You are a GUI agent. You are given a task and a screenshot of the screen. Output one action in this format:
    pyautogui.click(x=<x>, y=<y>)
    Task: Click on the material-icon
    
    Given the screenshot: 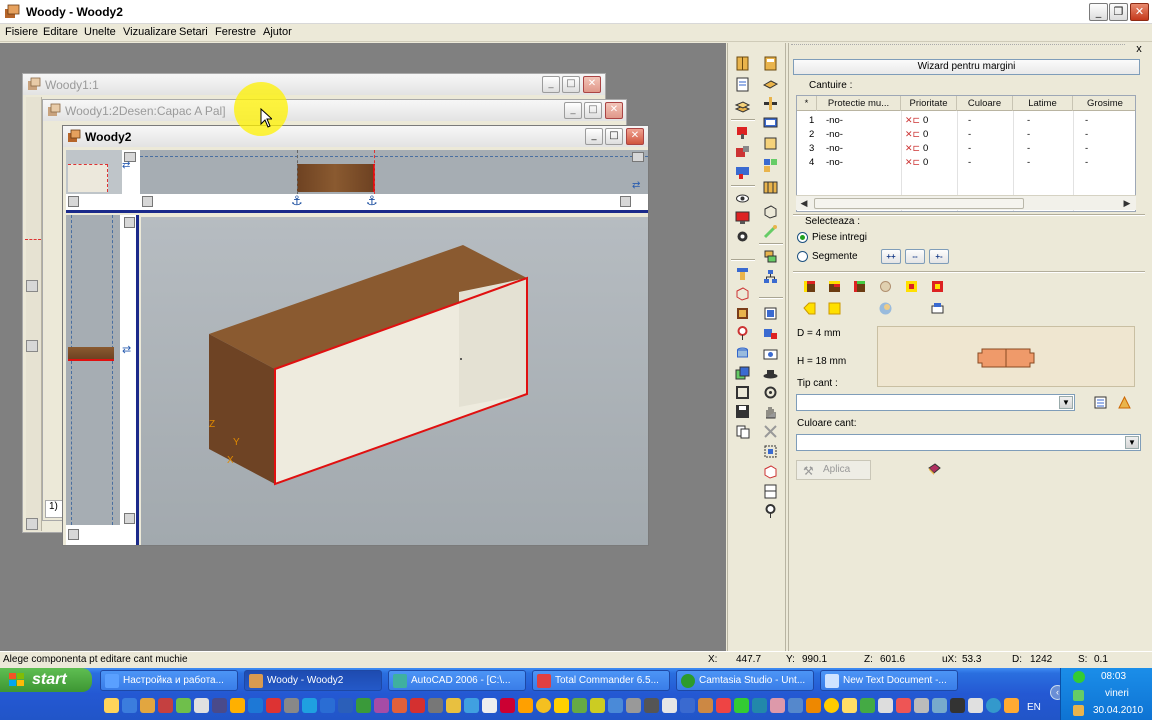 What is the action you would take?
    pyautogui.click(x=742, y=313)
    